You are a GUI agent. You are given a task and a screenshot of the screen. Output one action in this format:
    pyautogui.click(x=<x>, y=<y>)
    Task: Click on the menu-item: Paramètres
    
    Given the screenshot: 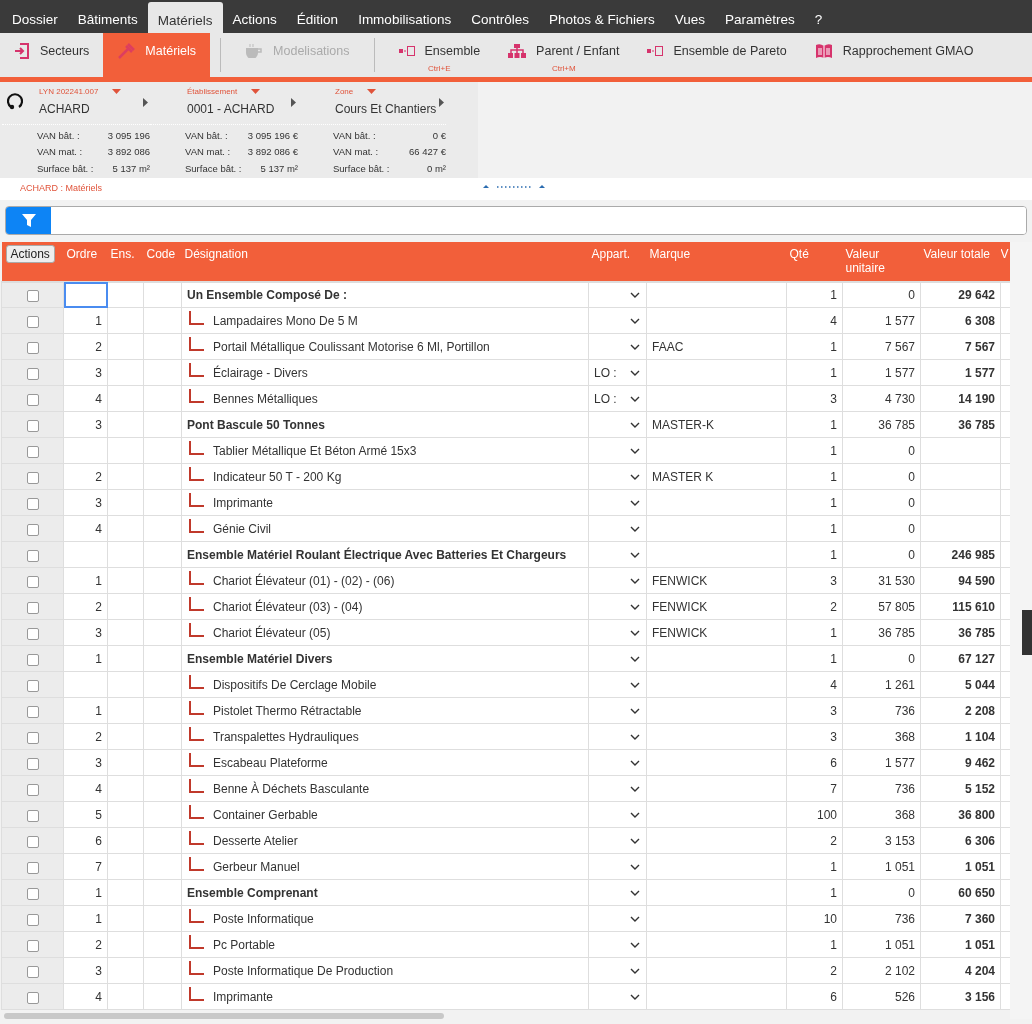 What is the action you would take?
    pyautogui.click(x=760, y=16)
    